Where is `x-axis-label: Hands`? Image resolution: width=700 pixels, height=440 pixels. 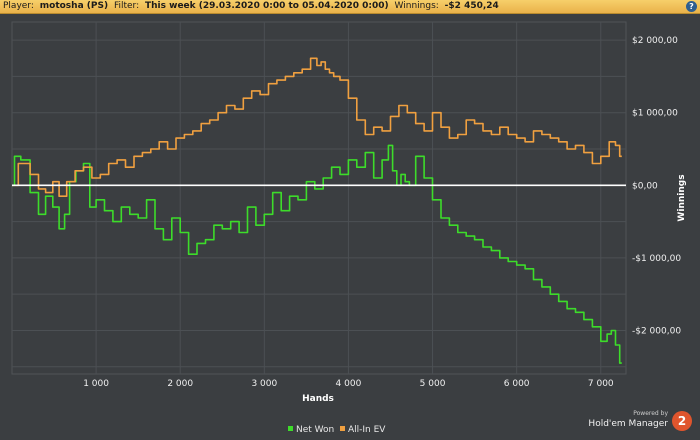
x-axis-label: Hands is located at coordinates (318, 399).